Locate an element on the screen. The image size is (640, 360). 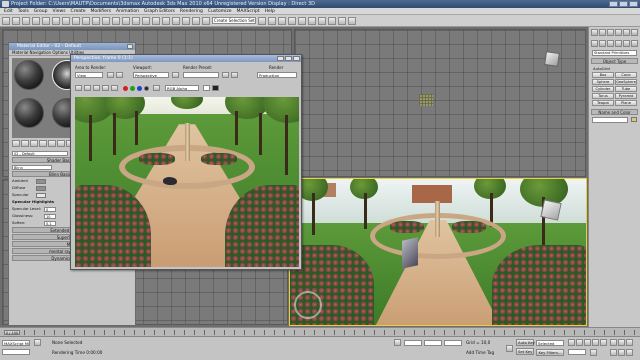
swatch-icon is located at coordinates (206, 88).